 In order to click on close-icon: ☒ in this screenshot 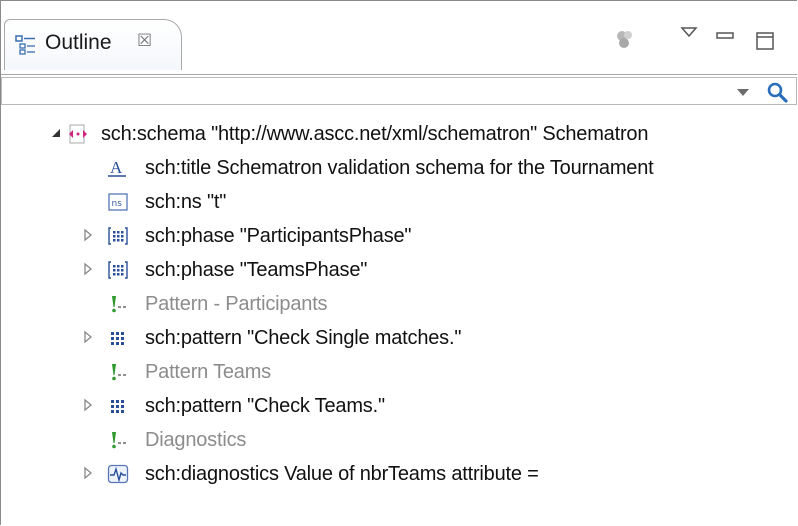, I will do `click(146, 41)`.